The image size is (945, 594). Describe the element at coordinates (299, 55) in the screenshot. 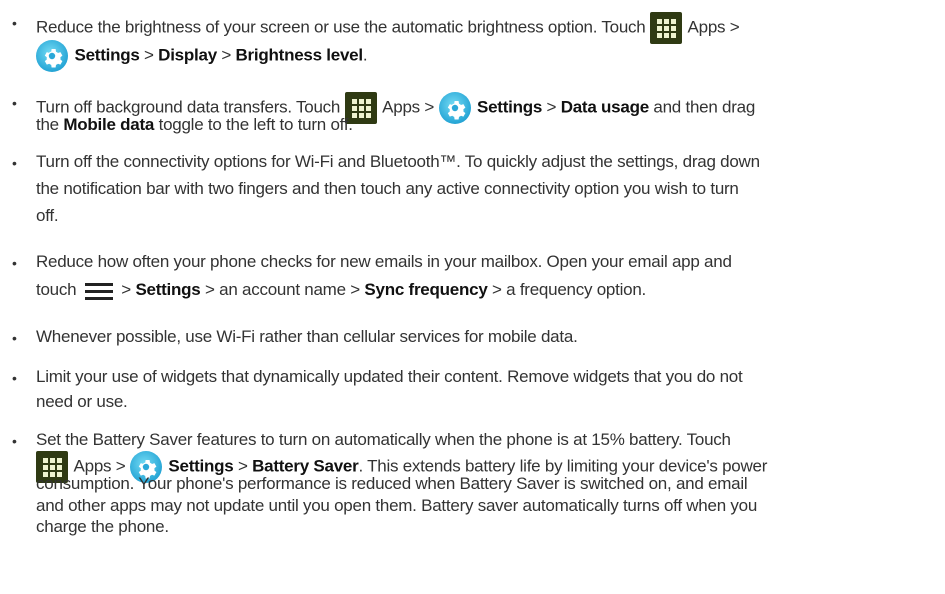

I see `ui-path-term: Brightness level` at that location.